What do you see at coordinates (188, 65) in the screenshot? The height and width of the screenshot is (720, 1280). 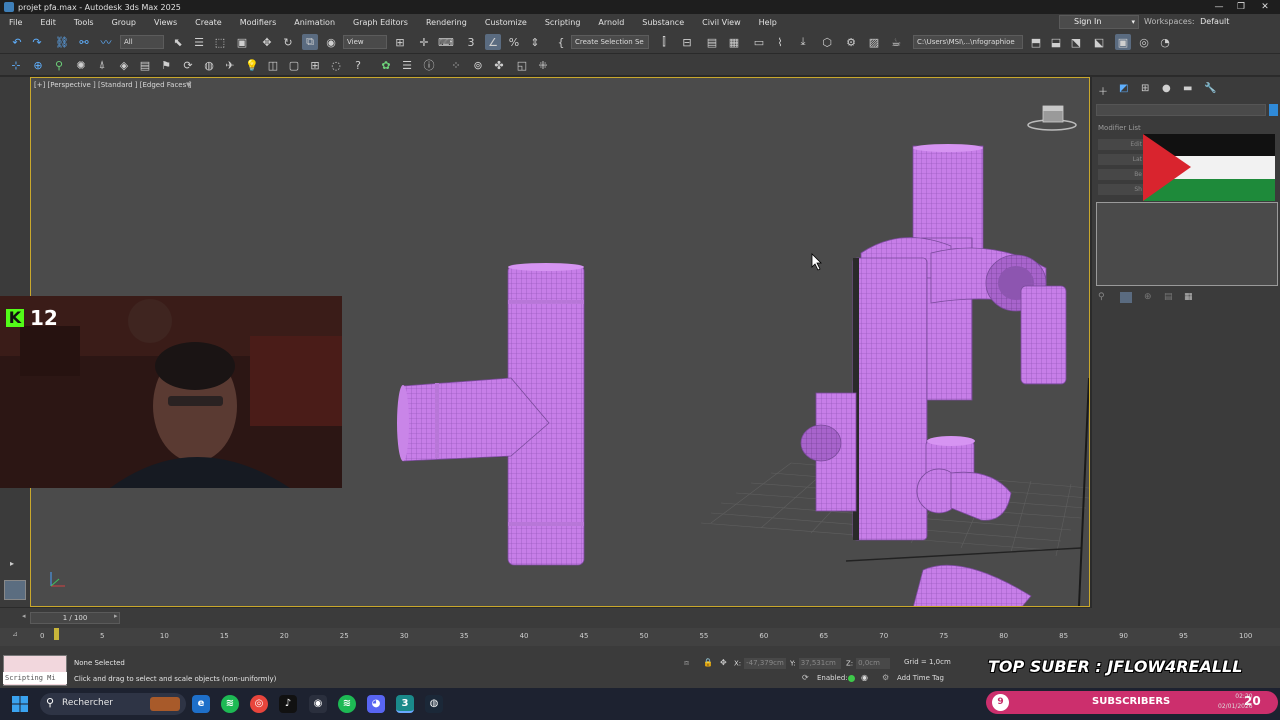 I see `cycle-icon: ⟳` at bounding box center [188, 65].